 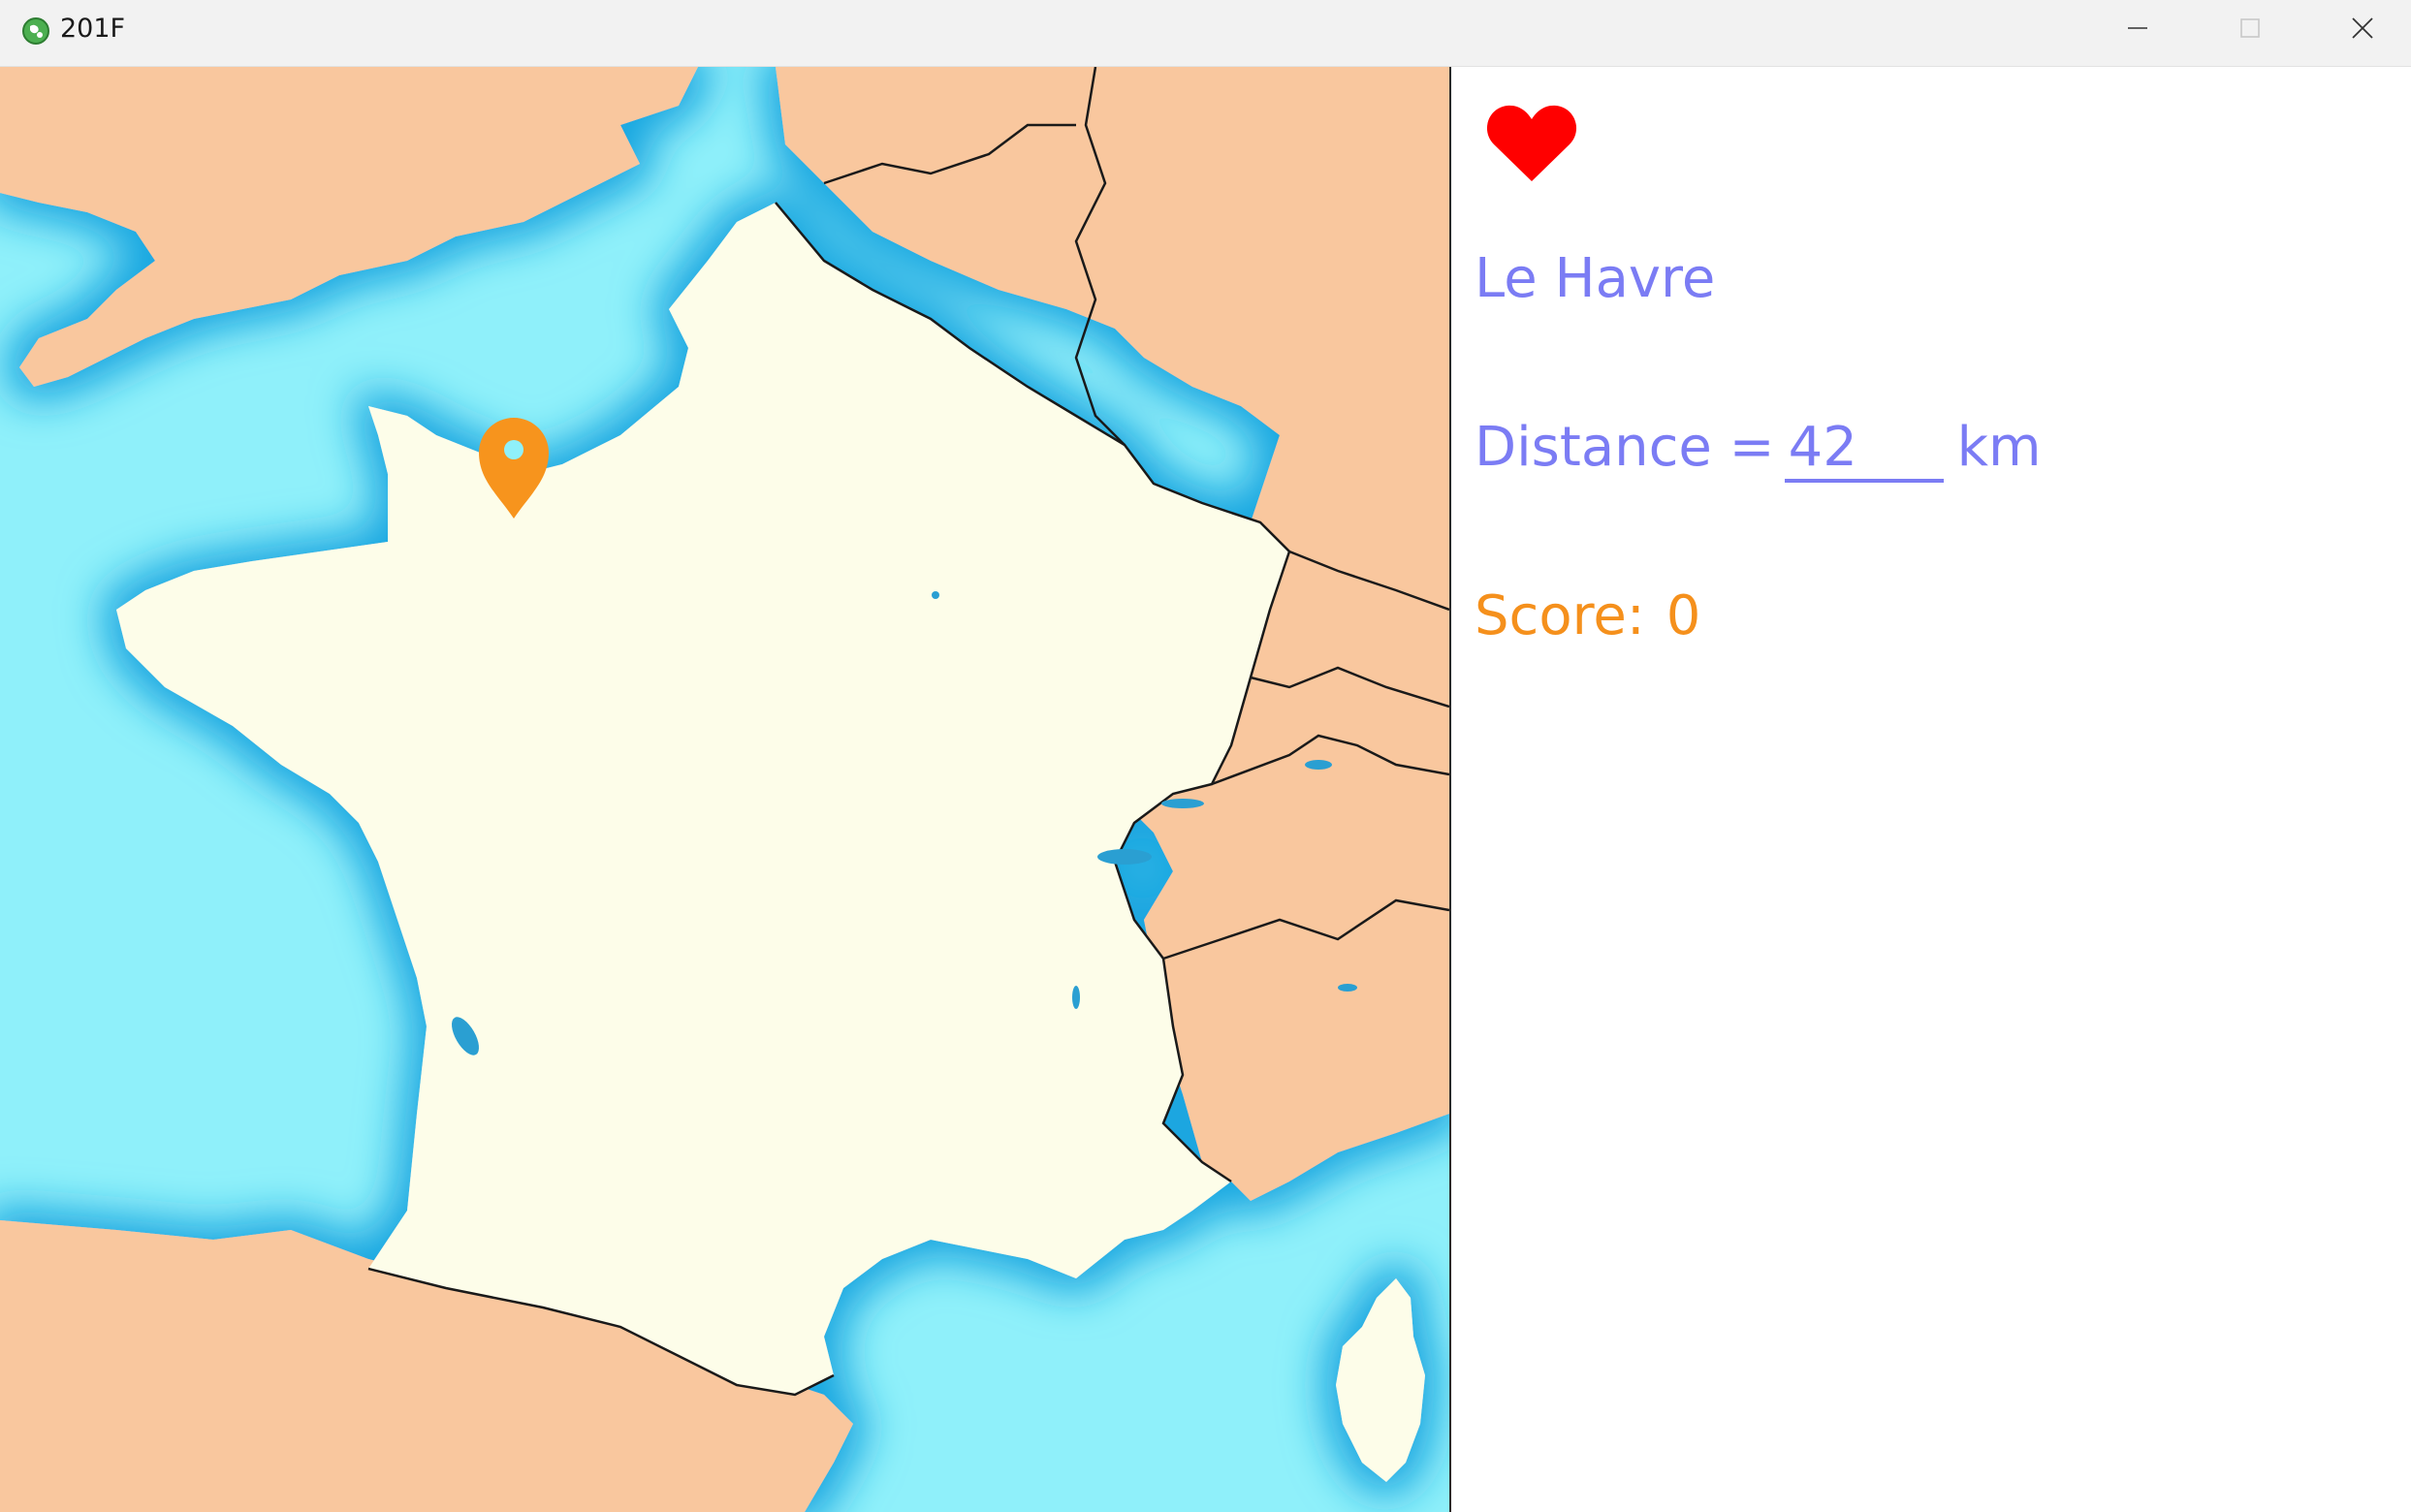 I want to click on globe-icon, so click(x=36, y=31).